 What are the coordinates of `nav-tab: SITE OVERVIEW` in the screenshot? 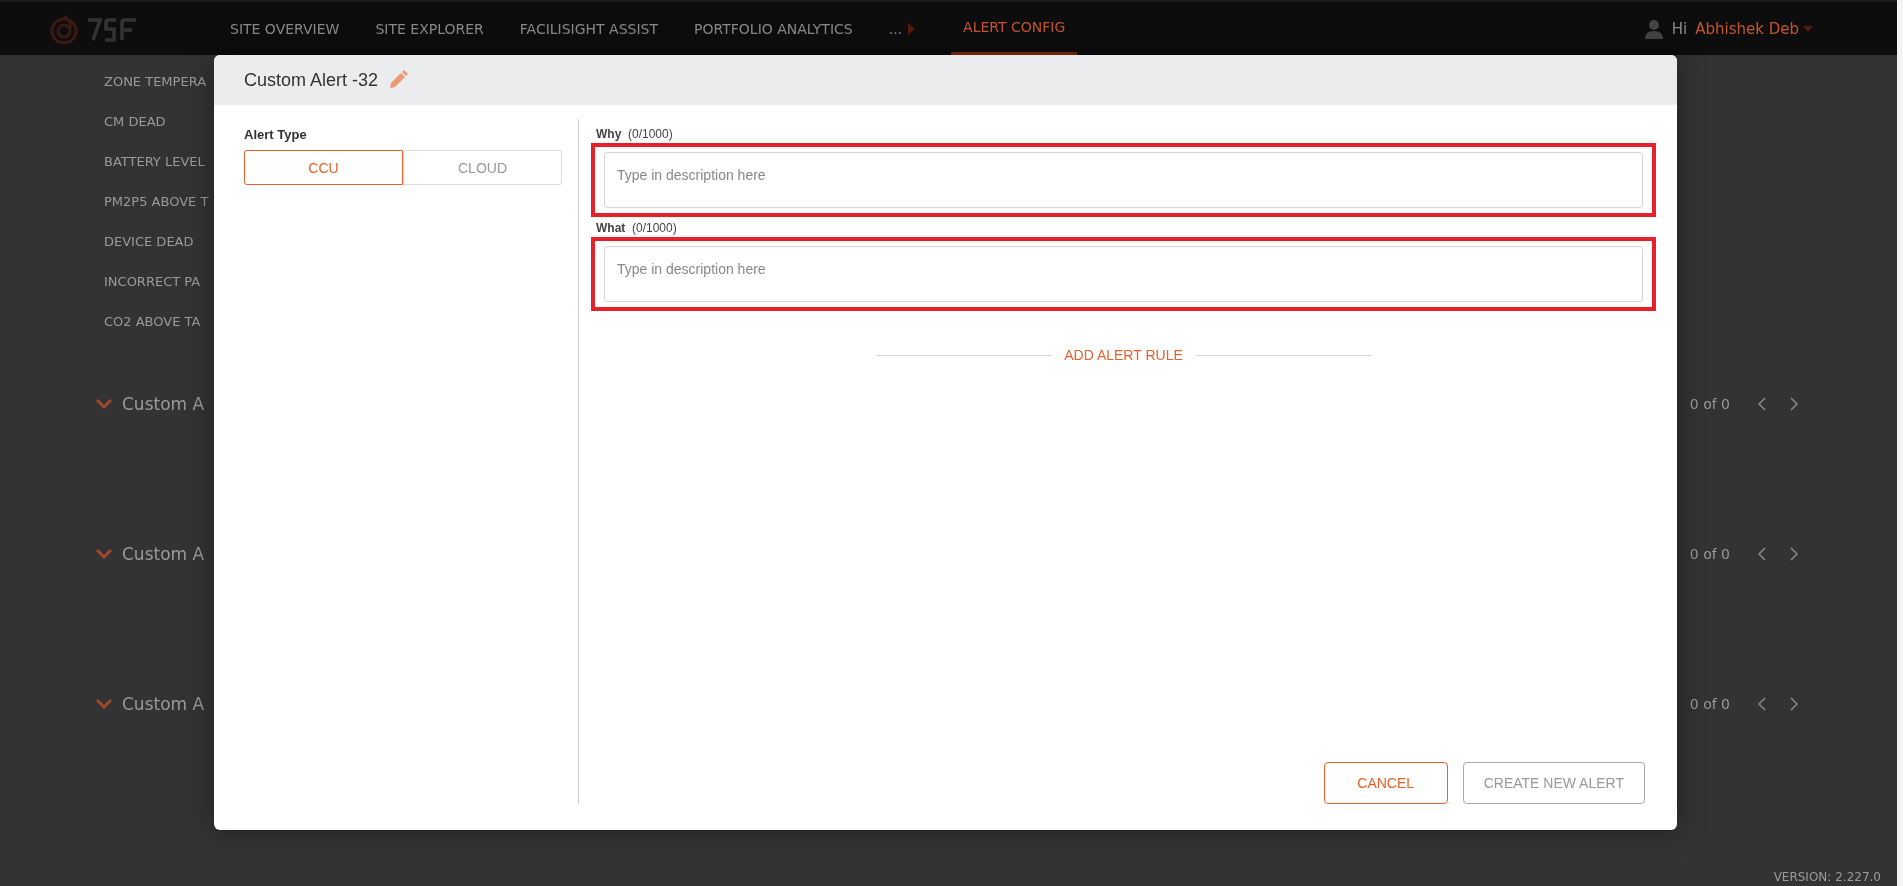 It's located at (285, 28).